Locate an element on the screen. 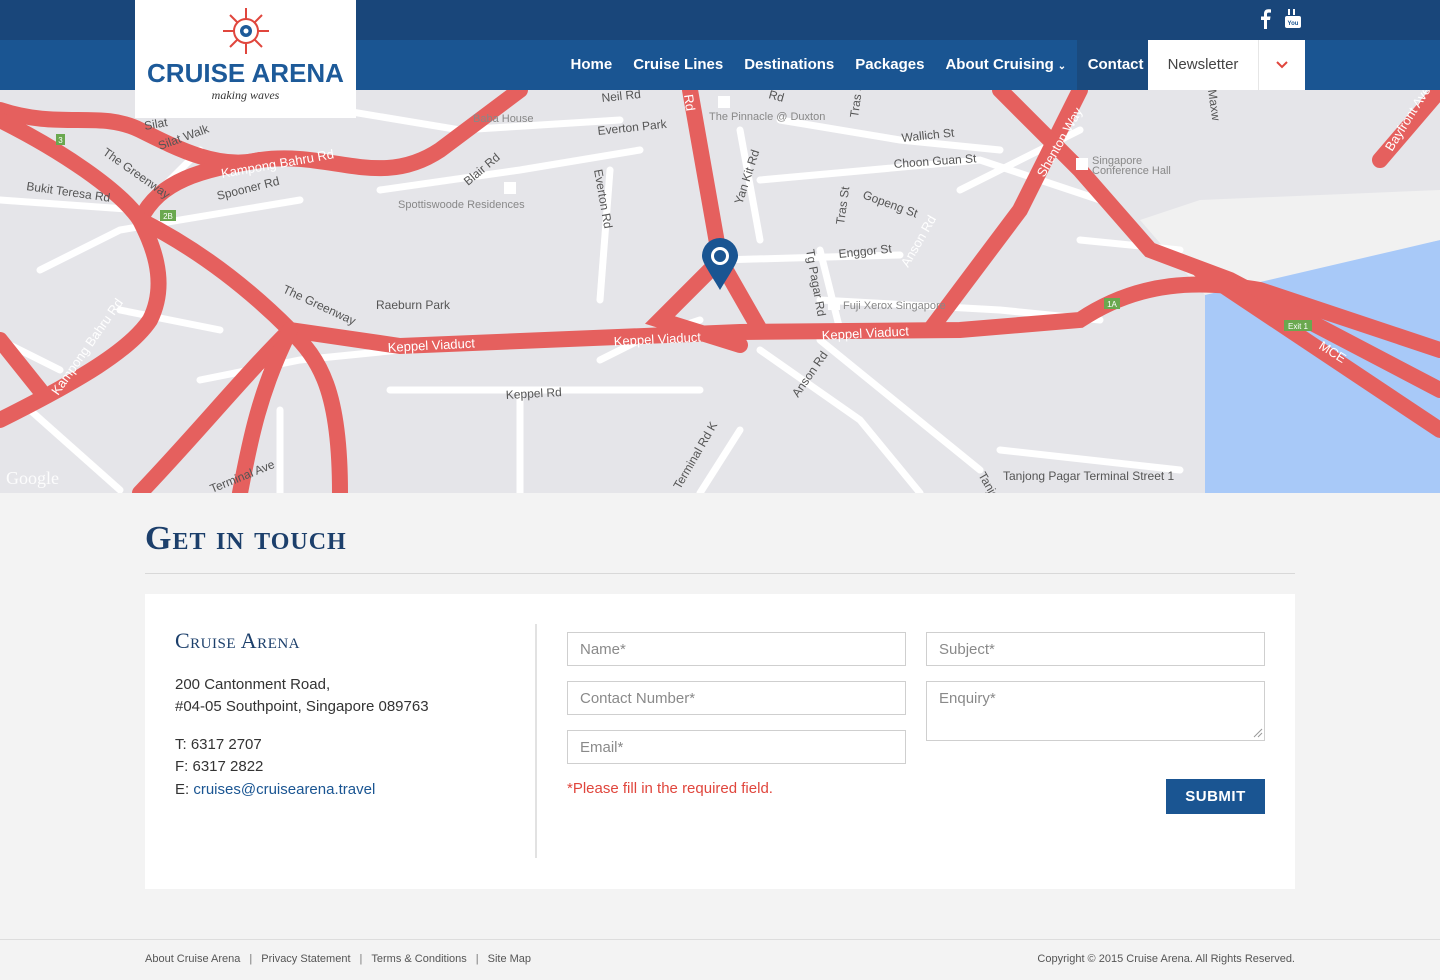  nav-home: Home is located at coordinates (591, 65).